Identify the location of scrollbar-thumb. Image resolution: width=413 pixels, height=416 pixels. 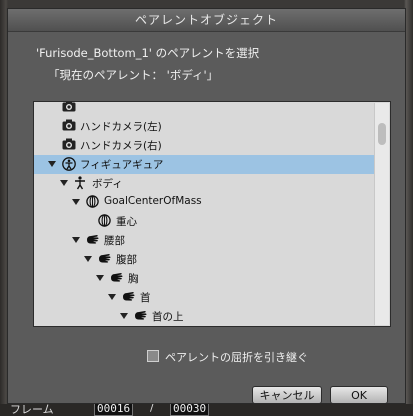
(382, 134).